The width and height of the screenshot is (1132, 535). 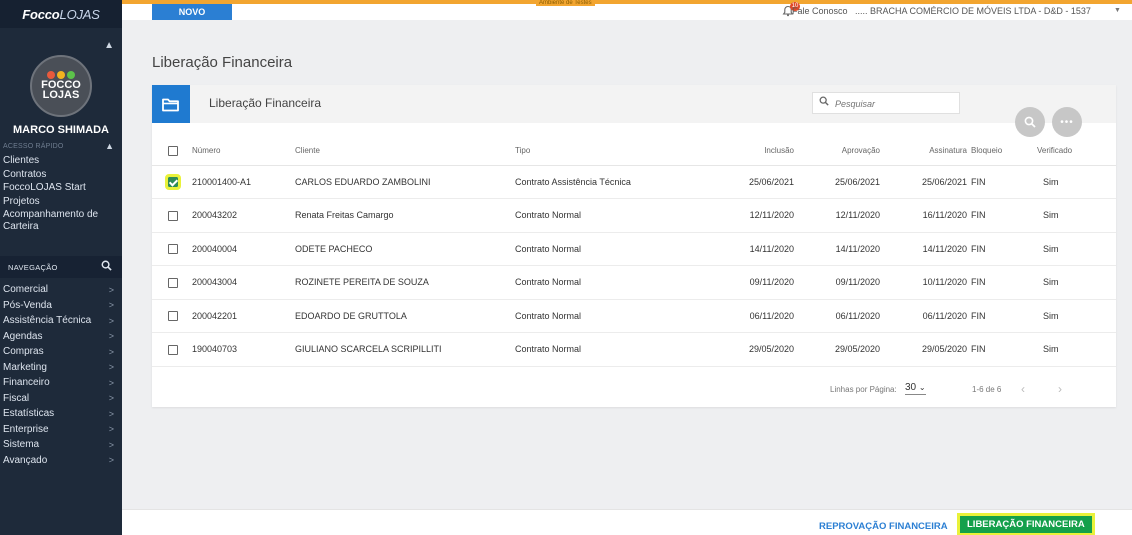 What do you see at coordinates (1117, 10) in the screenshot?
I see `chevron-down-icon: ▼` at bounding box center [1117, 10].